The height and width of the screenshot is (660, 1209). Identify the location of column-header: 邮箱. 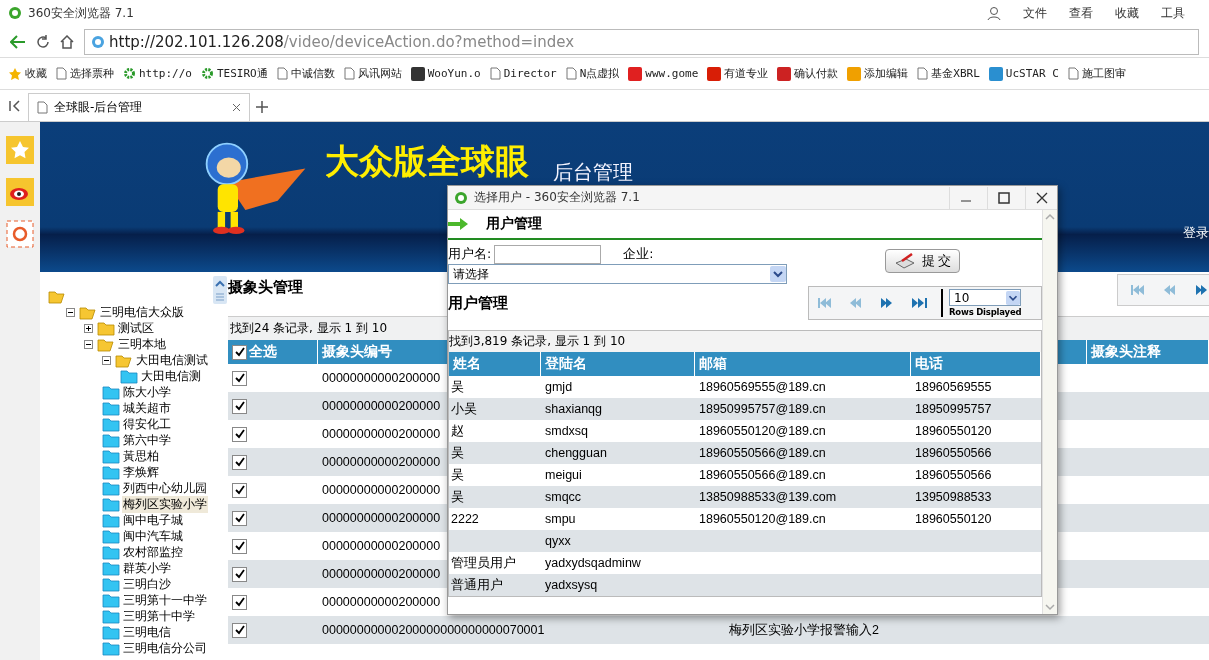
(803, 364).